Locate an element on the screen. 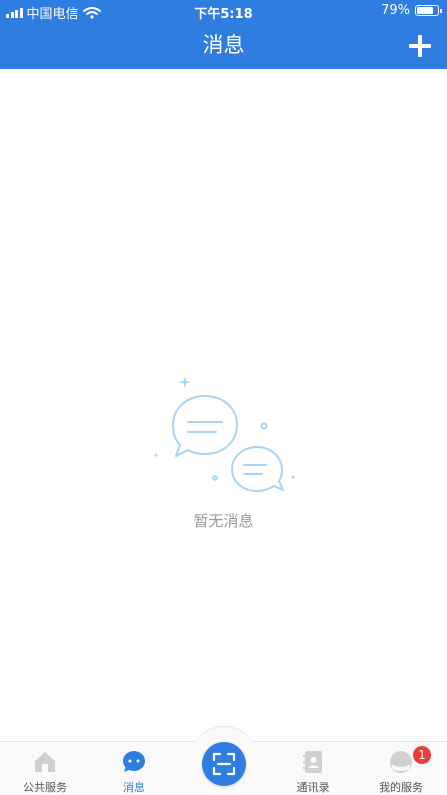  header: 中国电信 下午5:18 79% 消息 is located at coordinates (223, 34).